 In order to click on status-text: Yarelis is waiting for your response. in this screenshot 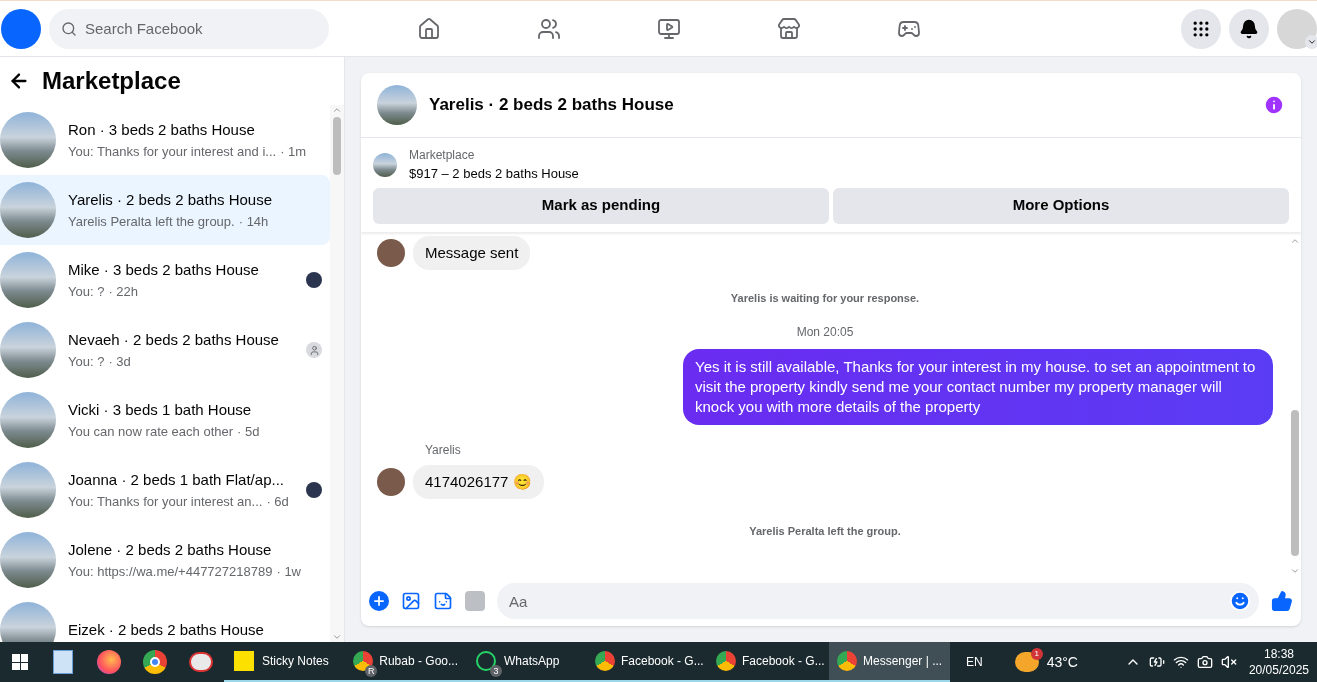, I will do `click(825, 298)`.